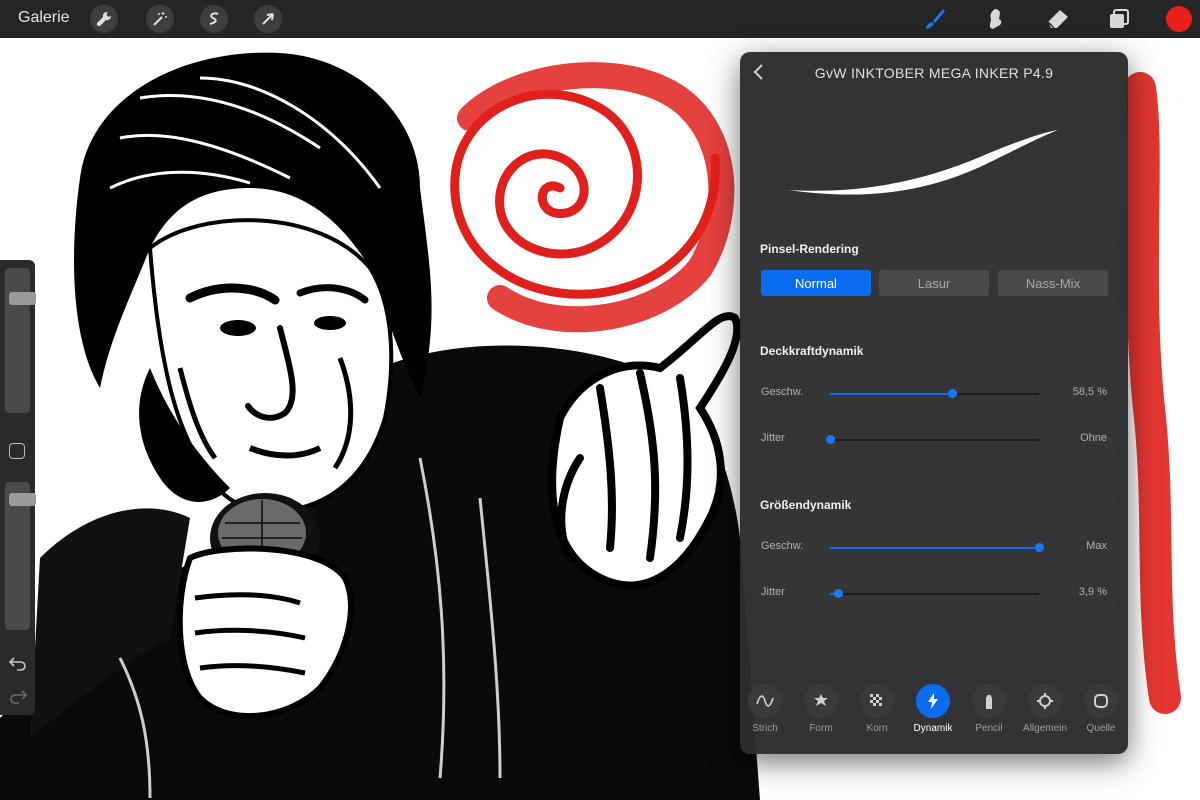 The image size is (1200, 800). What do you see at coordinates (934, 73) in the screenshot?
I see `brush-name-title: GvW INKTOBER MEGA INKER P4.9` at bounding box center [934, 73].